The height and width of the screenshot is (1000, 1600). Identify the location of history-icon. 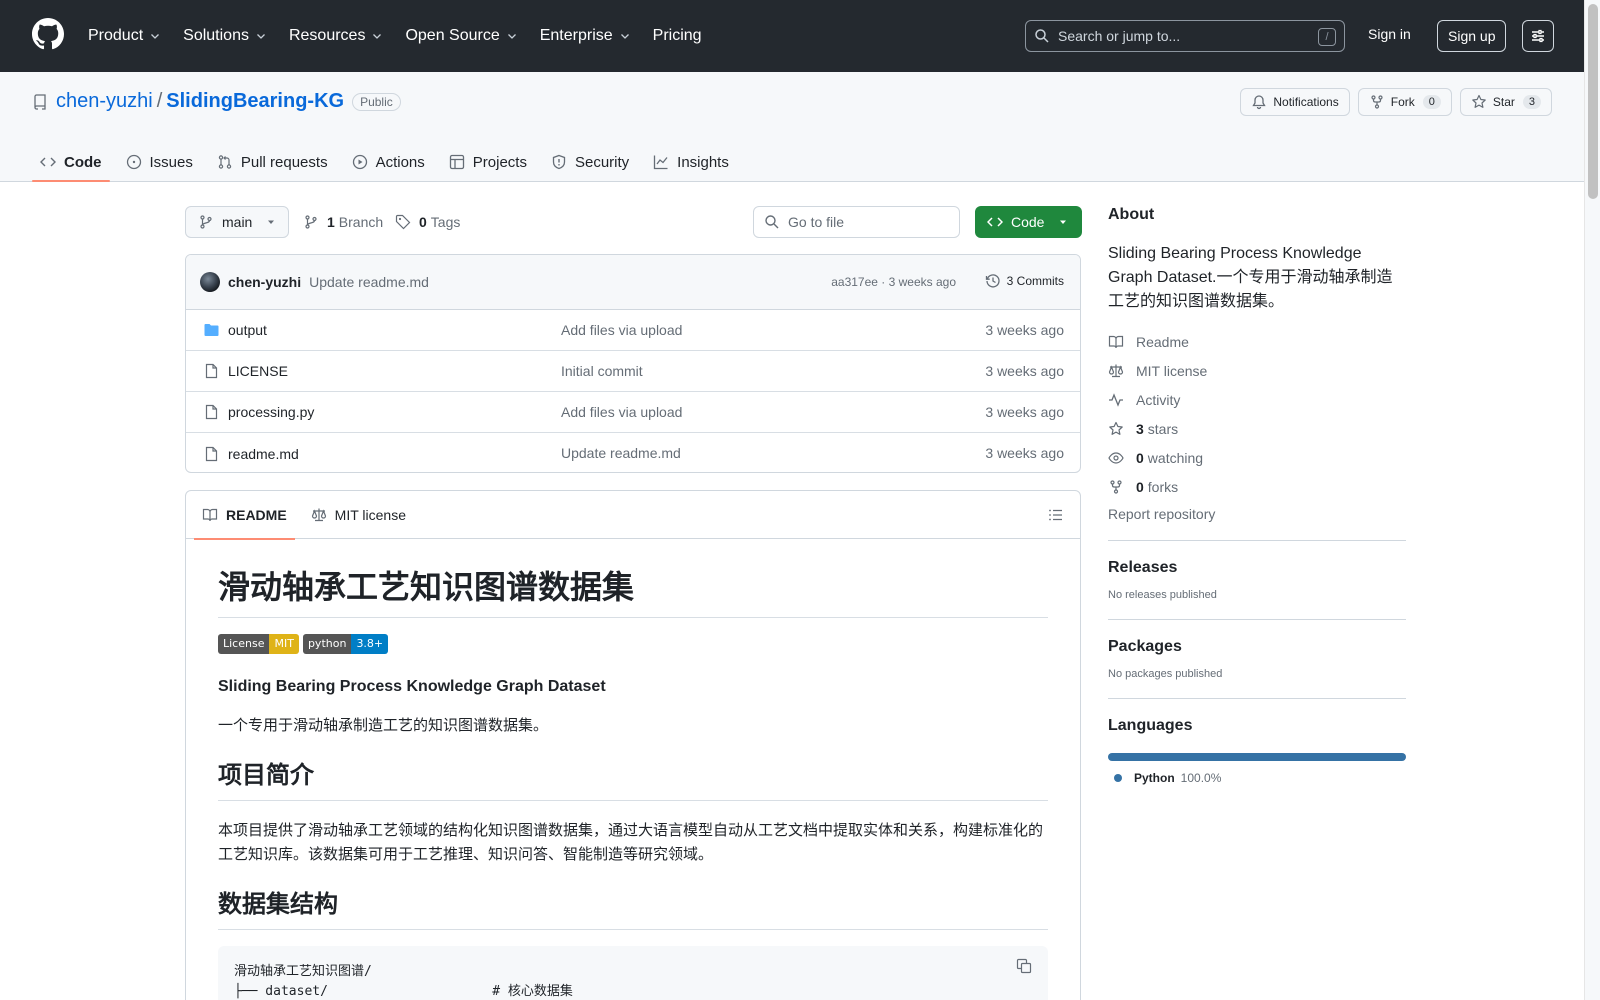
(992, 281).